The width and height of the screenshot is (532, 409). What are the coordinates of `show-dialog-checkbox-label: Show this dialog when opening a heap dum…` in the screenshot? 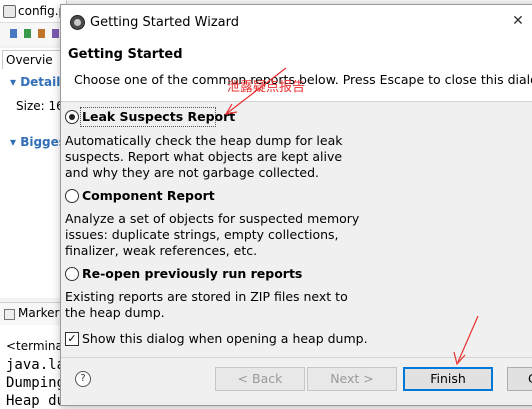 It's located at (225, 338).